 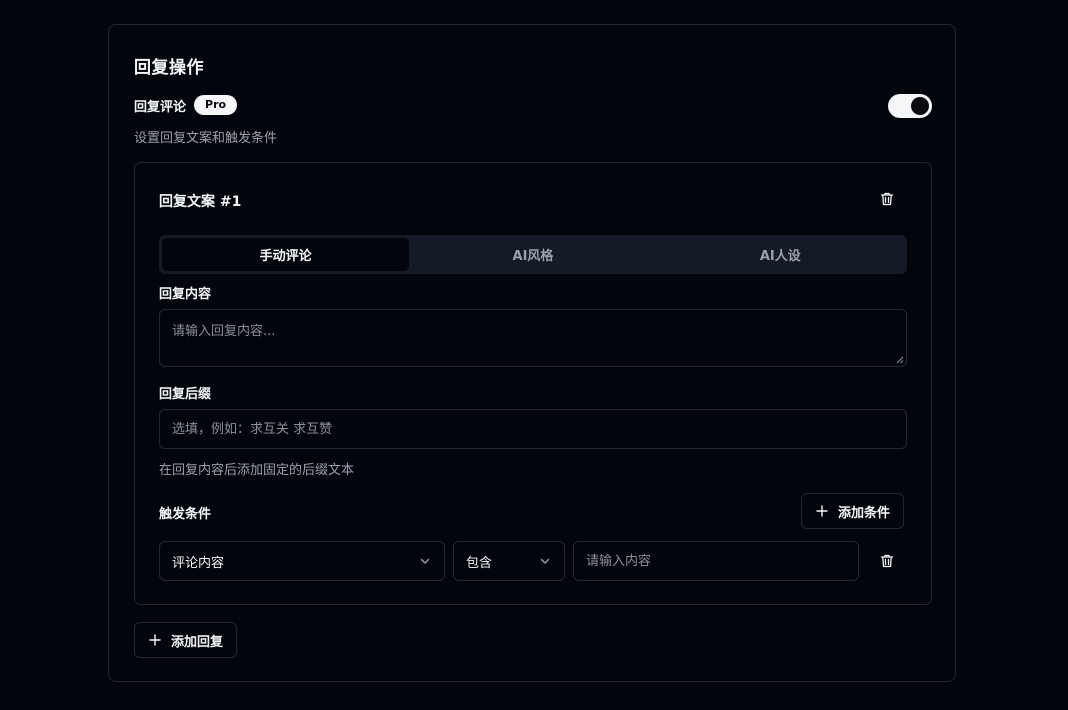 What do you see at coordinates (780, 254) in the screenshot?
I see `tab-ai-persona: AI人设` at bounding box center [780, 254].